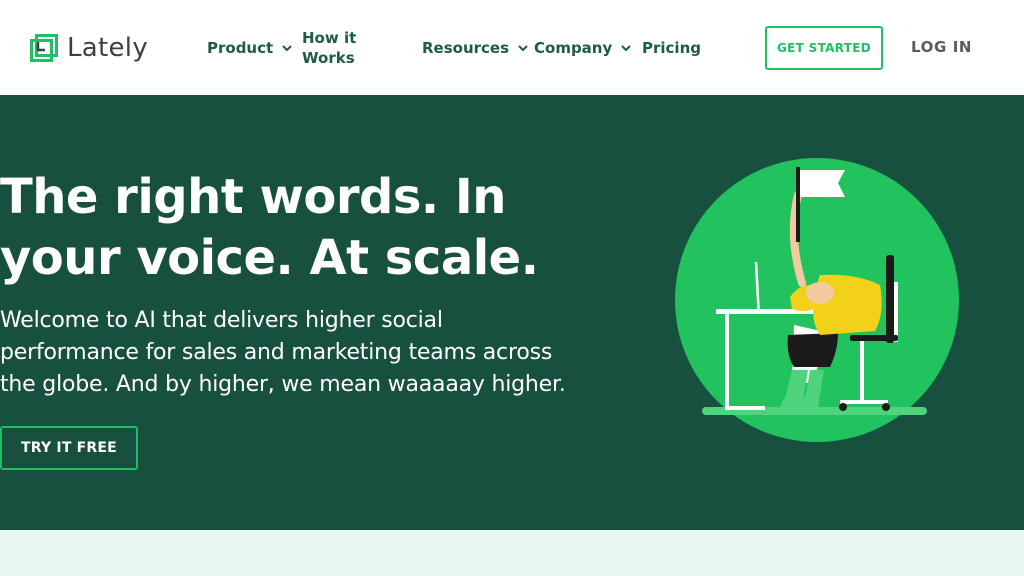 The image size is (1024, 576). What do you see at coordinates (512, 553) in the screenshot?
I see `next-section-band` at bounding box center [512, 553].